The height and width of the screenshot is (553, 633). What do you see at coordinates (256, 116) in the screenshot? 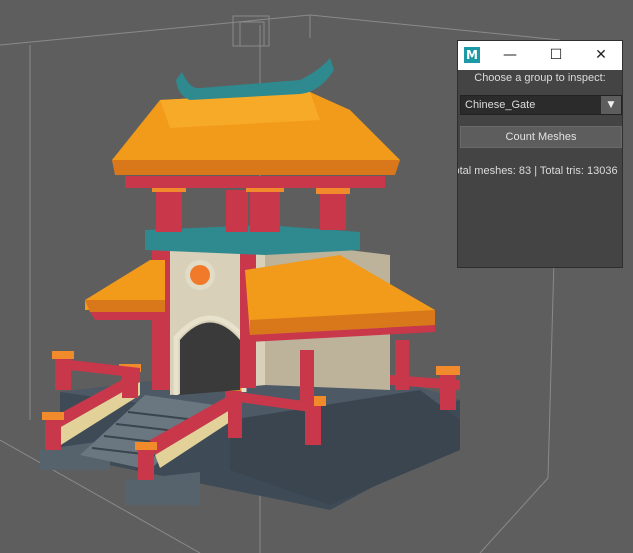
I see `top-roof` at bounding box center [256, 116].